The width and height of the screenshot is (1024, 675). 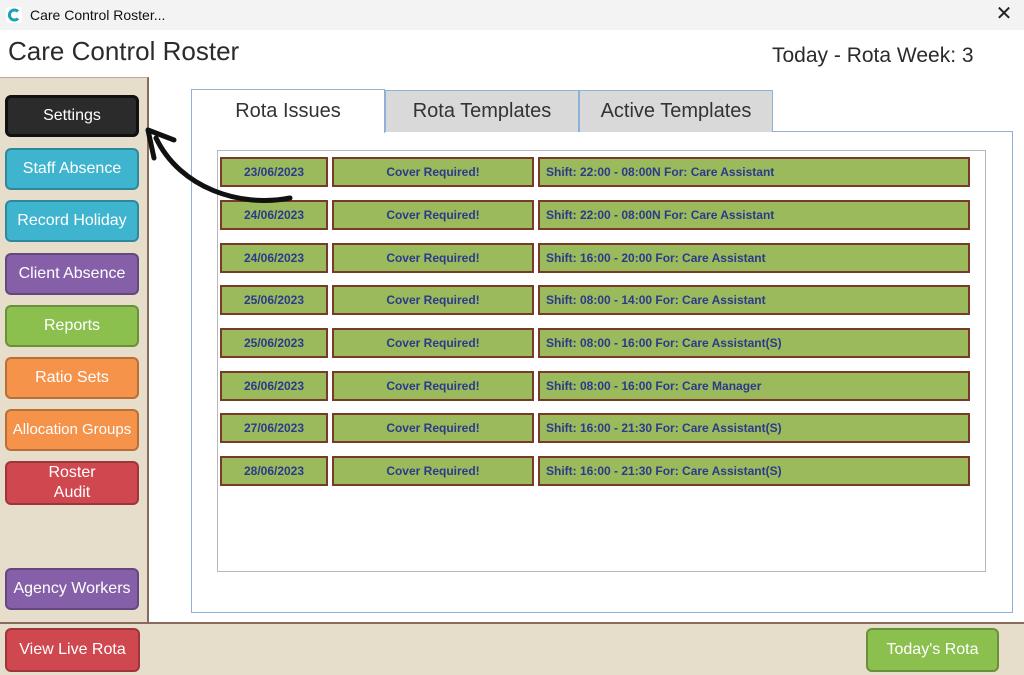 What do you see at coordinates (72, 221) in the screenshot?
I see `record-holiday-button: Record Holiday` at bounding box center [72, 221].